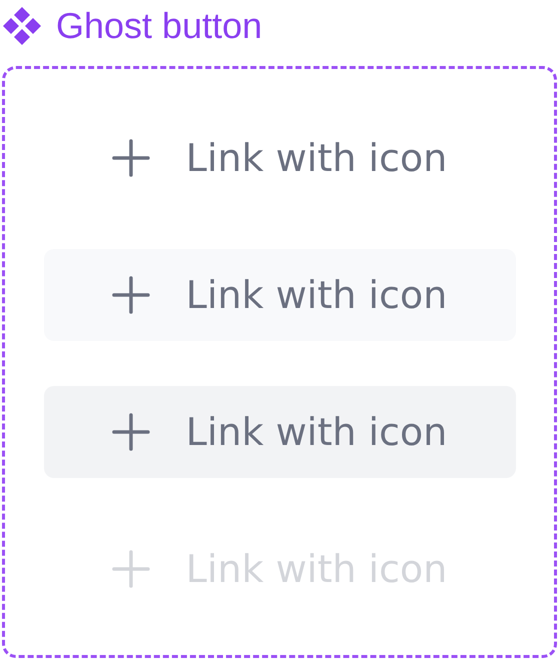  Describe the element at coordinates (159, 26) in the screenshot. I see `component-title: Ghost button` at that location.